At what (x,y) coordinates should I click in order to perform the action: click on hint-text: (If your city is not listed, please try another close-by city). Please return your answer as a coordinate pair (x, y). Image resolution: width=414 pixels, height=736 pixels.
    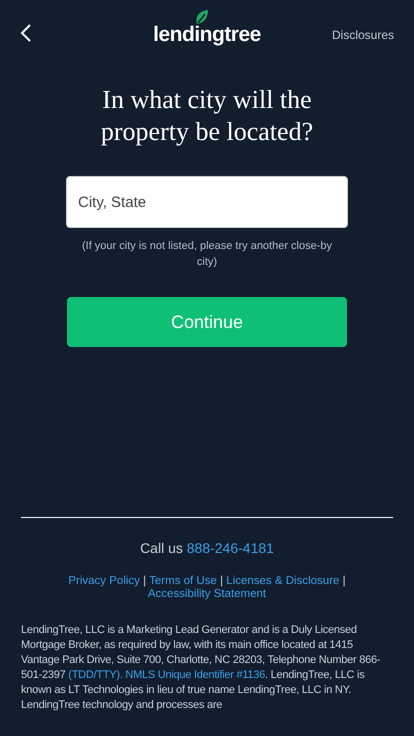
    Looking at the image, I should click on (207, 254).